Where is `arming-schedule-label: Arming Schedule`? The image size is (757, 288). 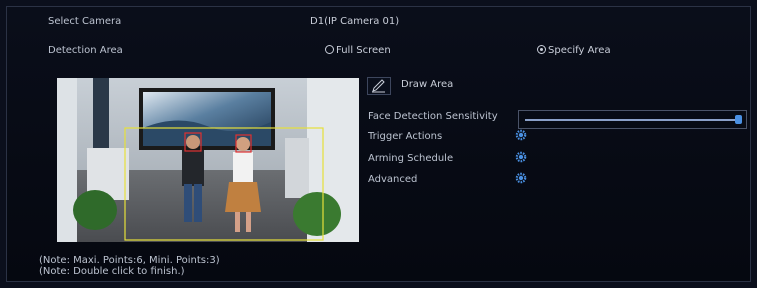 arming-schedule-label: Arming Schedule is located at coordinates (411, 158).